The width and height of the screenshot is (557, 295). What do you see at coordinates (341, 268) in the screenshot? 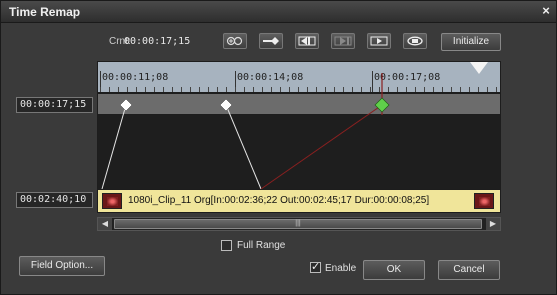
I see `enable-label: Enable` at bounding box center [341, 268].